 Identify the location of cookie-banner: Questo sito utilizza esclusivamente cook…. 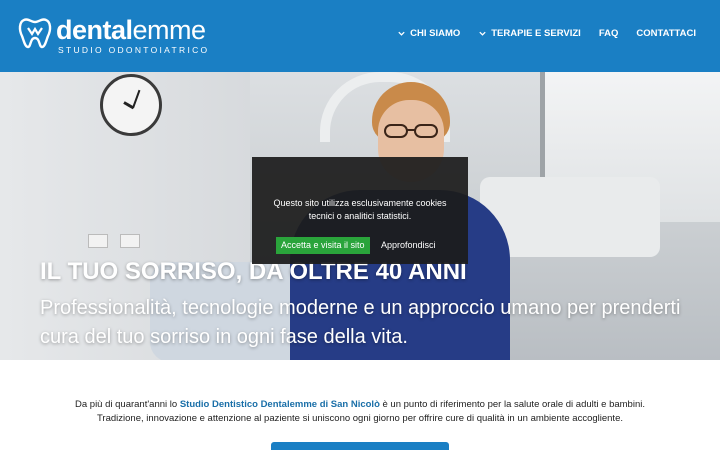
(360, 210).